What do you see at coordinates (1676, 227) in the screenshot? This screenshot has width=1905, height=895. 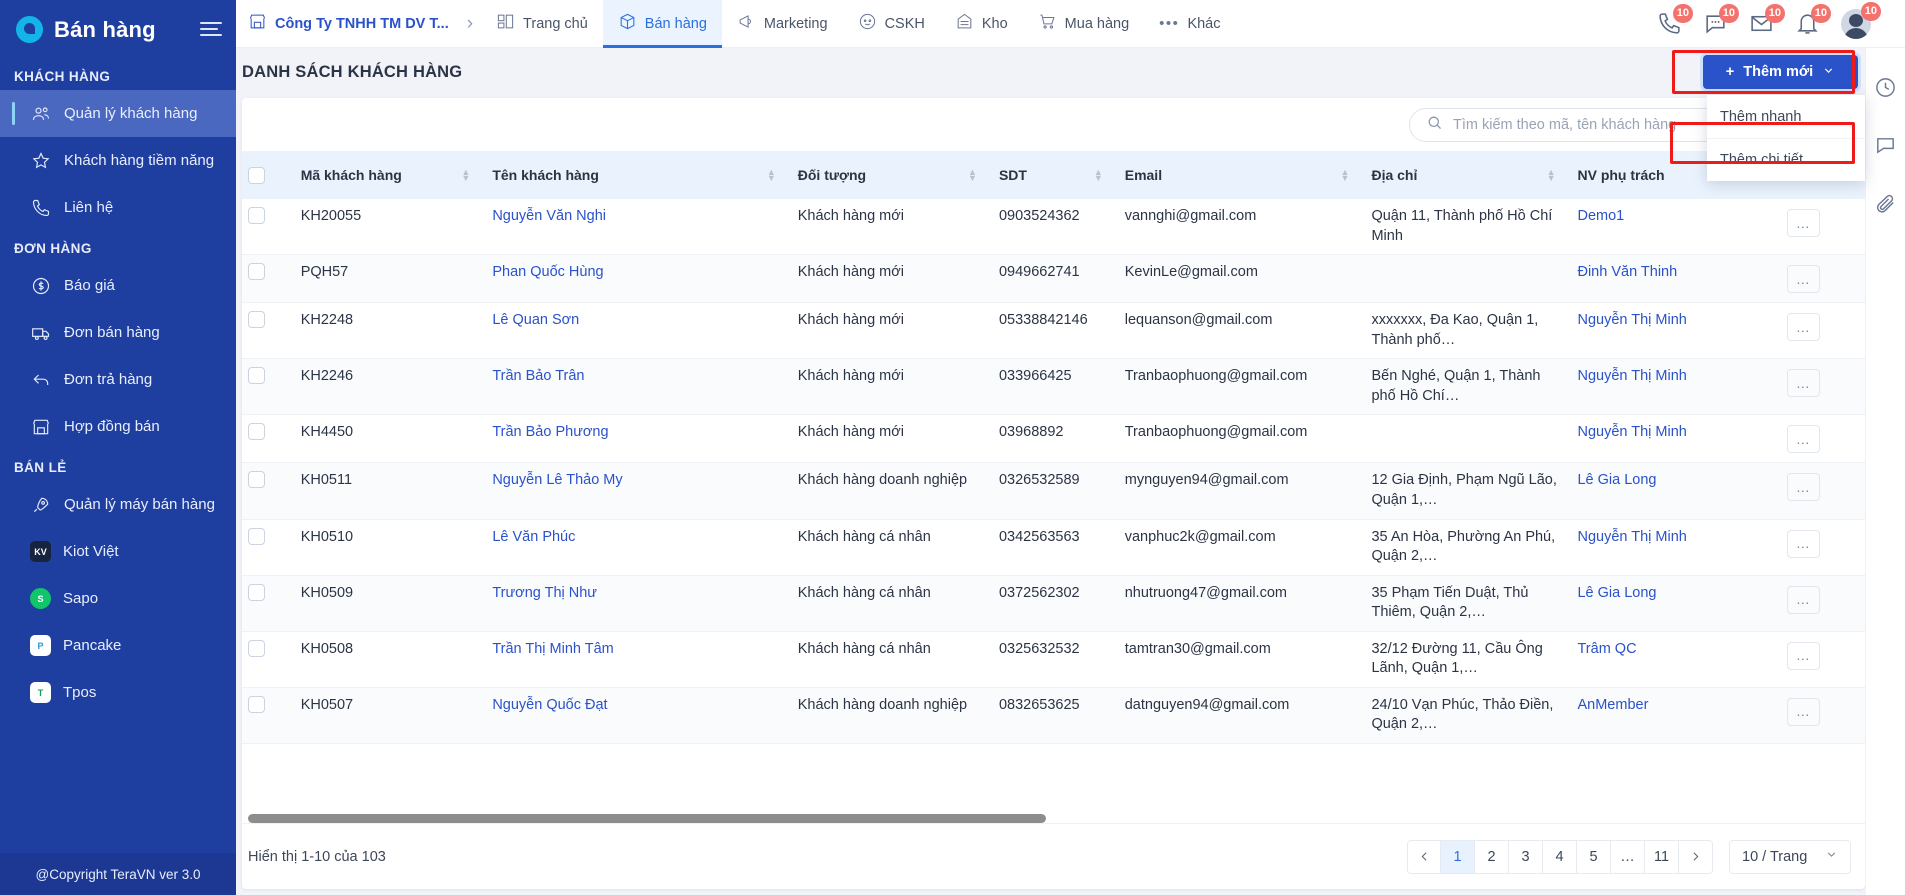 I see `cell-nv-phu-trach: Demo1` at bounding box center [1676, 227].